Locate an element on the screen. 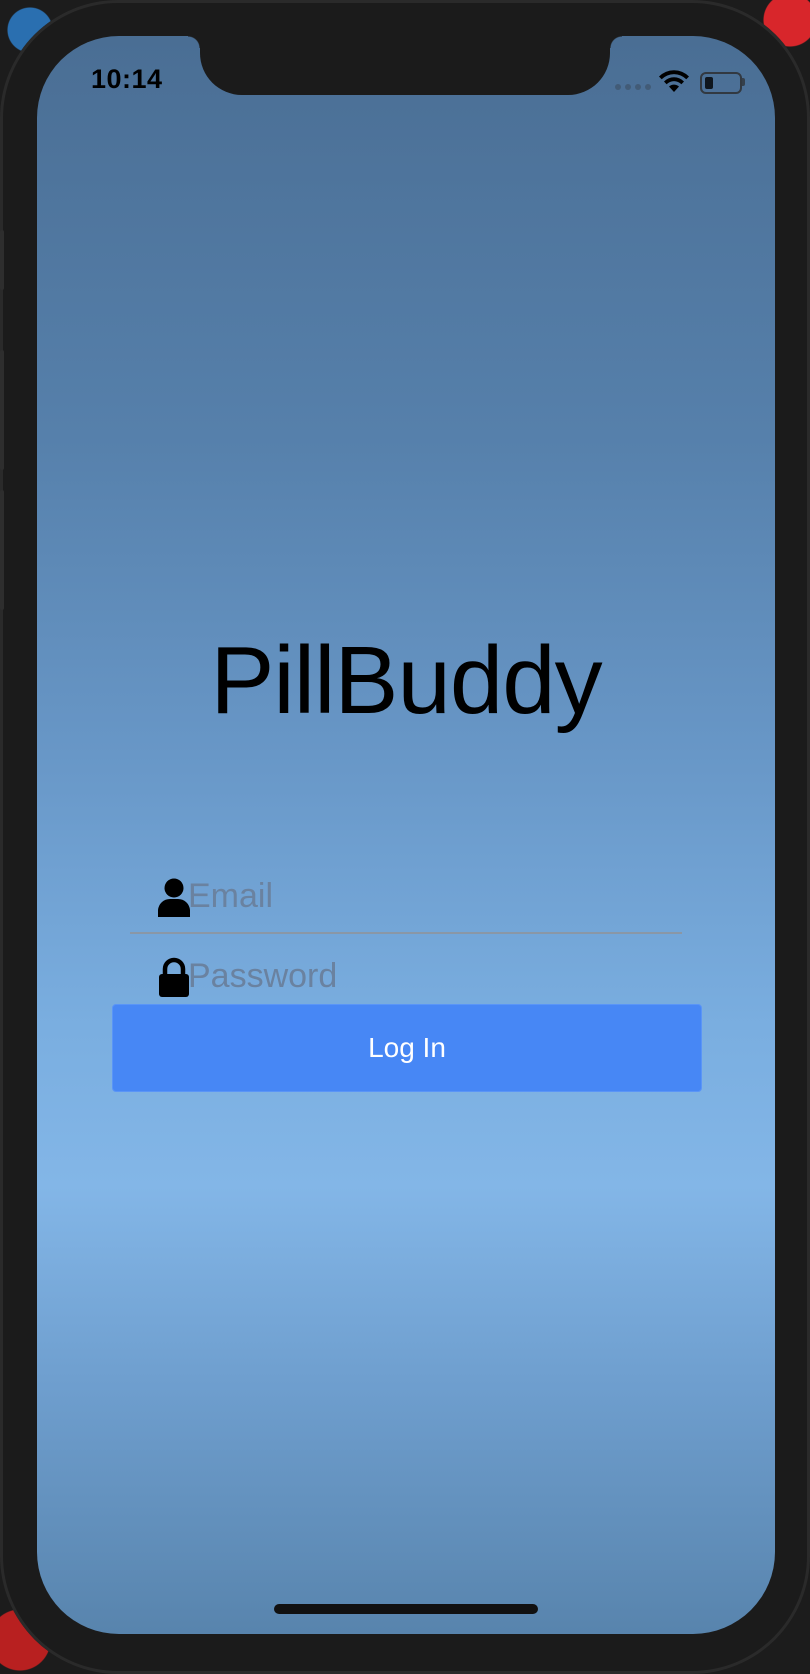 This screenshot has width=810, height=1674. battery-level is located at coordinates (709, 83).